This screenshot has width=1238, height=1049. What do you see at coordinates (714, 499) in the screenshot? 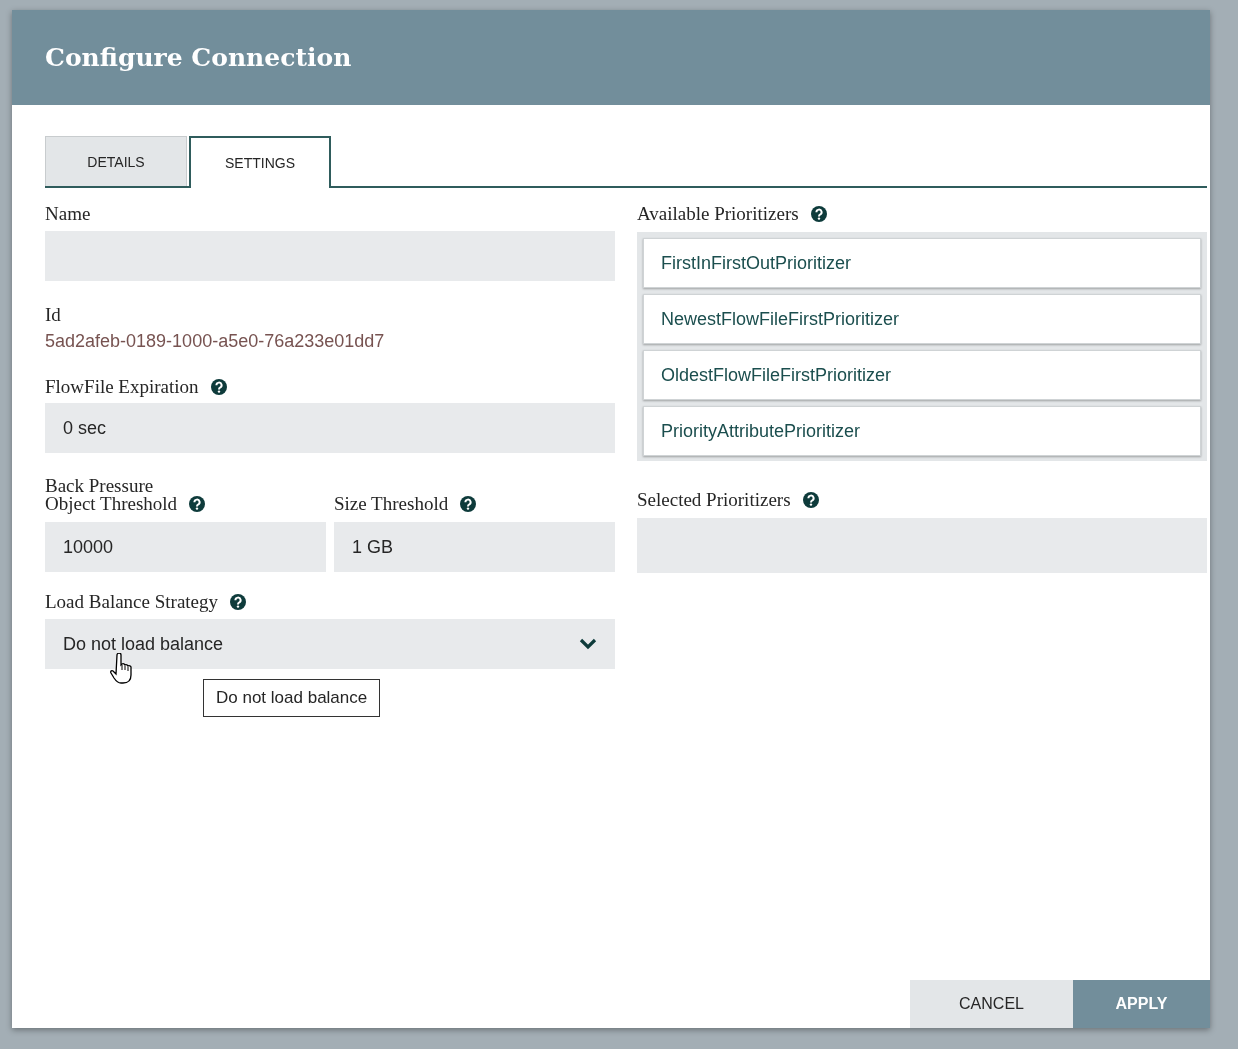
I see `field-label: Selected Prioritizers` at bounding box center [714, 499].